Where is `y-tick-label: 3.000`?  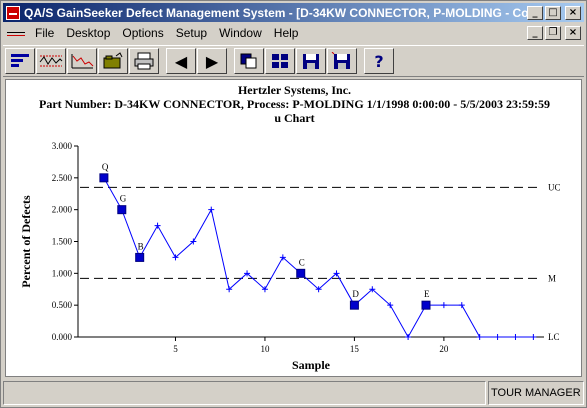 y-tick-label: 3.000 is located at coordinates (62, 146).